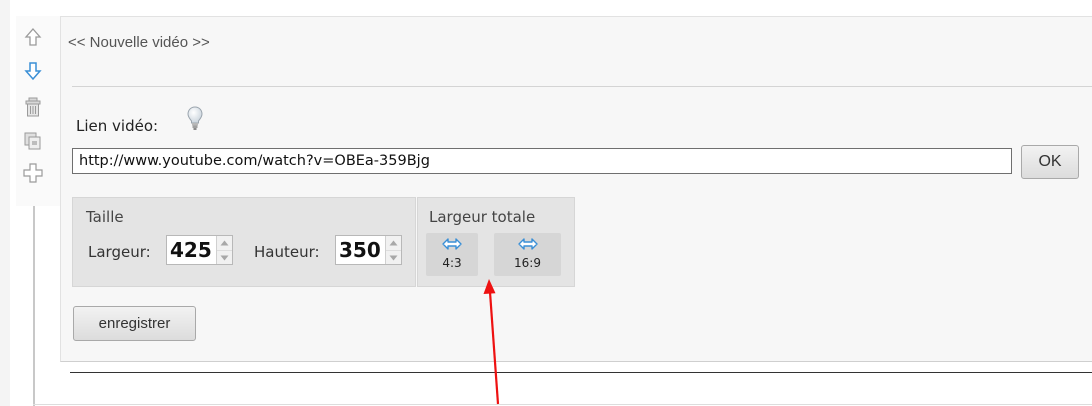 This screenshot has height=406, width=1092. I want to click on block-toolbar, so click(38, 111).